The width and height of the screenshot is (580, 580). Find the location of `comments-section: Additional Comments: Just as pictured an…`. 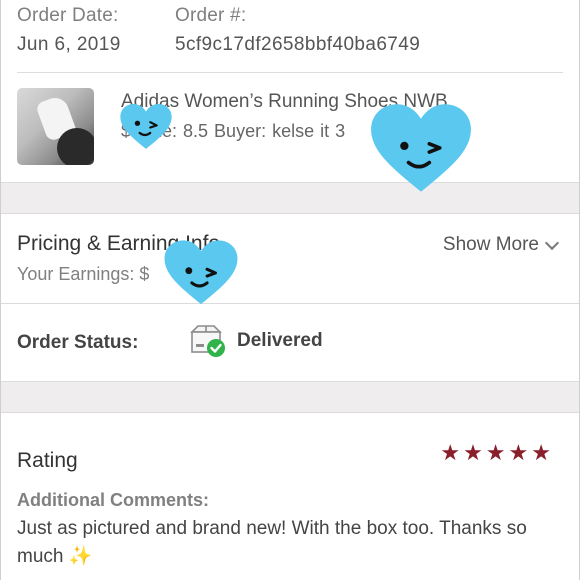

comments-section: Additional Comments: Just as pictured an… is located at coordinates (291, 530).